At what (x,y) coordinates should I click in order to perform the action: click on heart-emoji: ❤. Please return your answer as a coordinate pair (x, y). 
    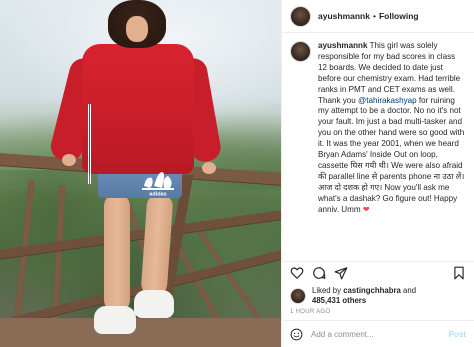
    Looking at the image, I should click on (366, 209).